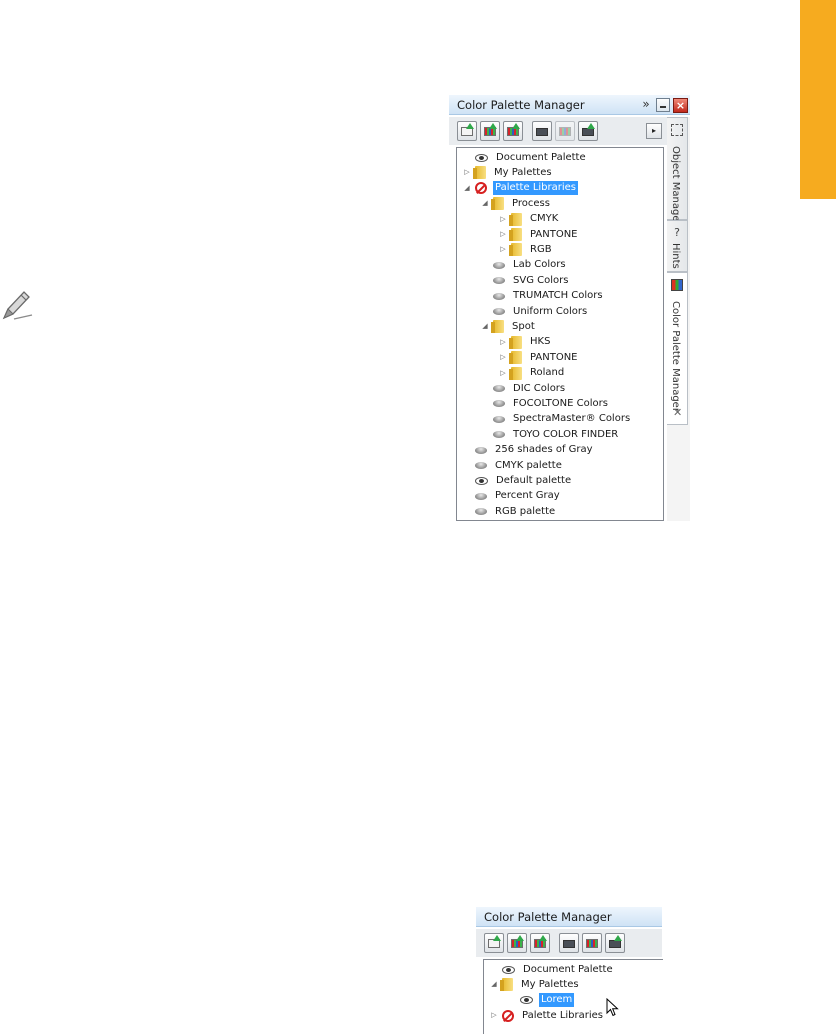 The height and width of the screenshot is (1034, 836). I want to click on tree-item: Uniform Colors, so click(535, 311).